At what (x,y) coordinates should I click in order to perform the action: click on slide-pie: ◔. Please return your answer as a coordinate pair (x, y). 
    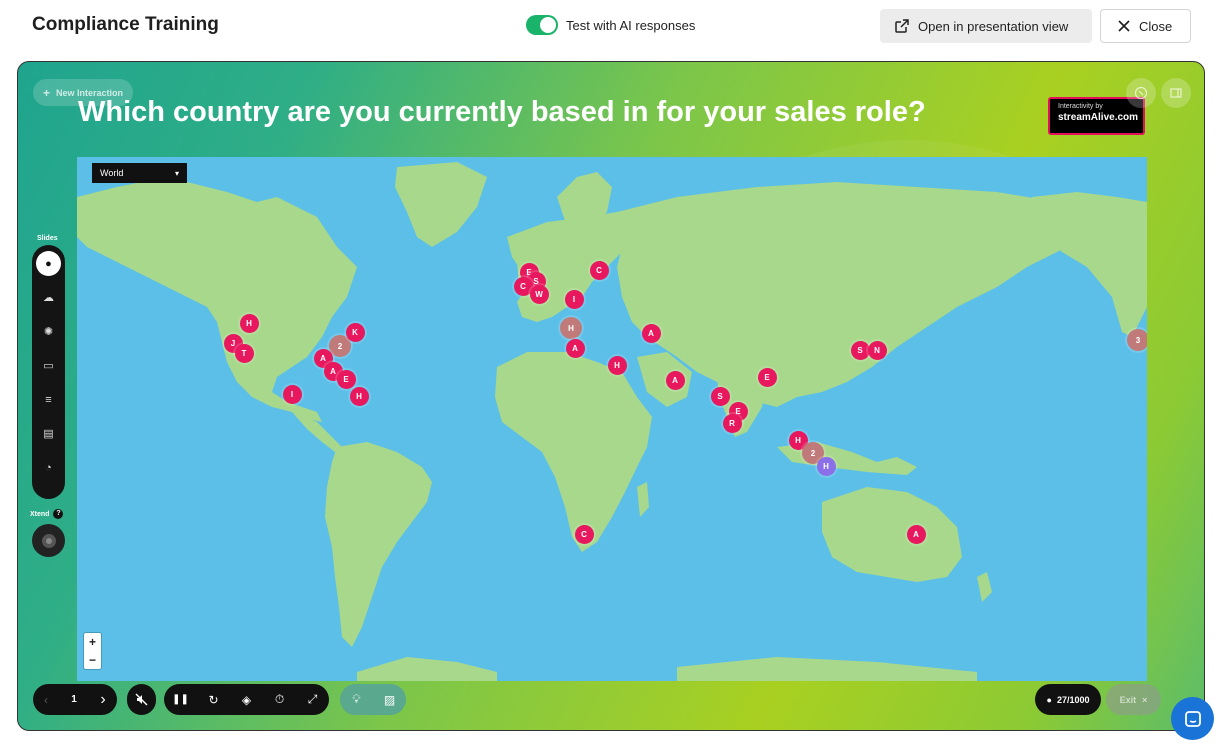
    Looking at the image, I should click on (48, 467).